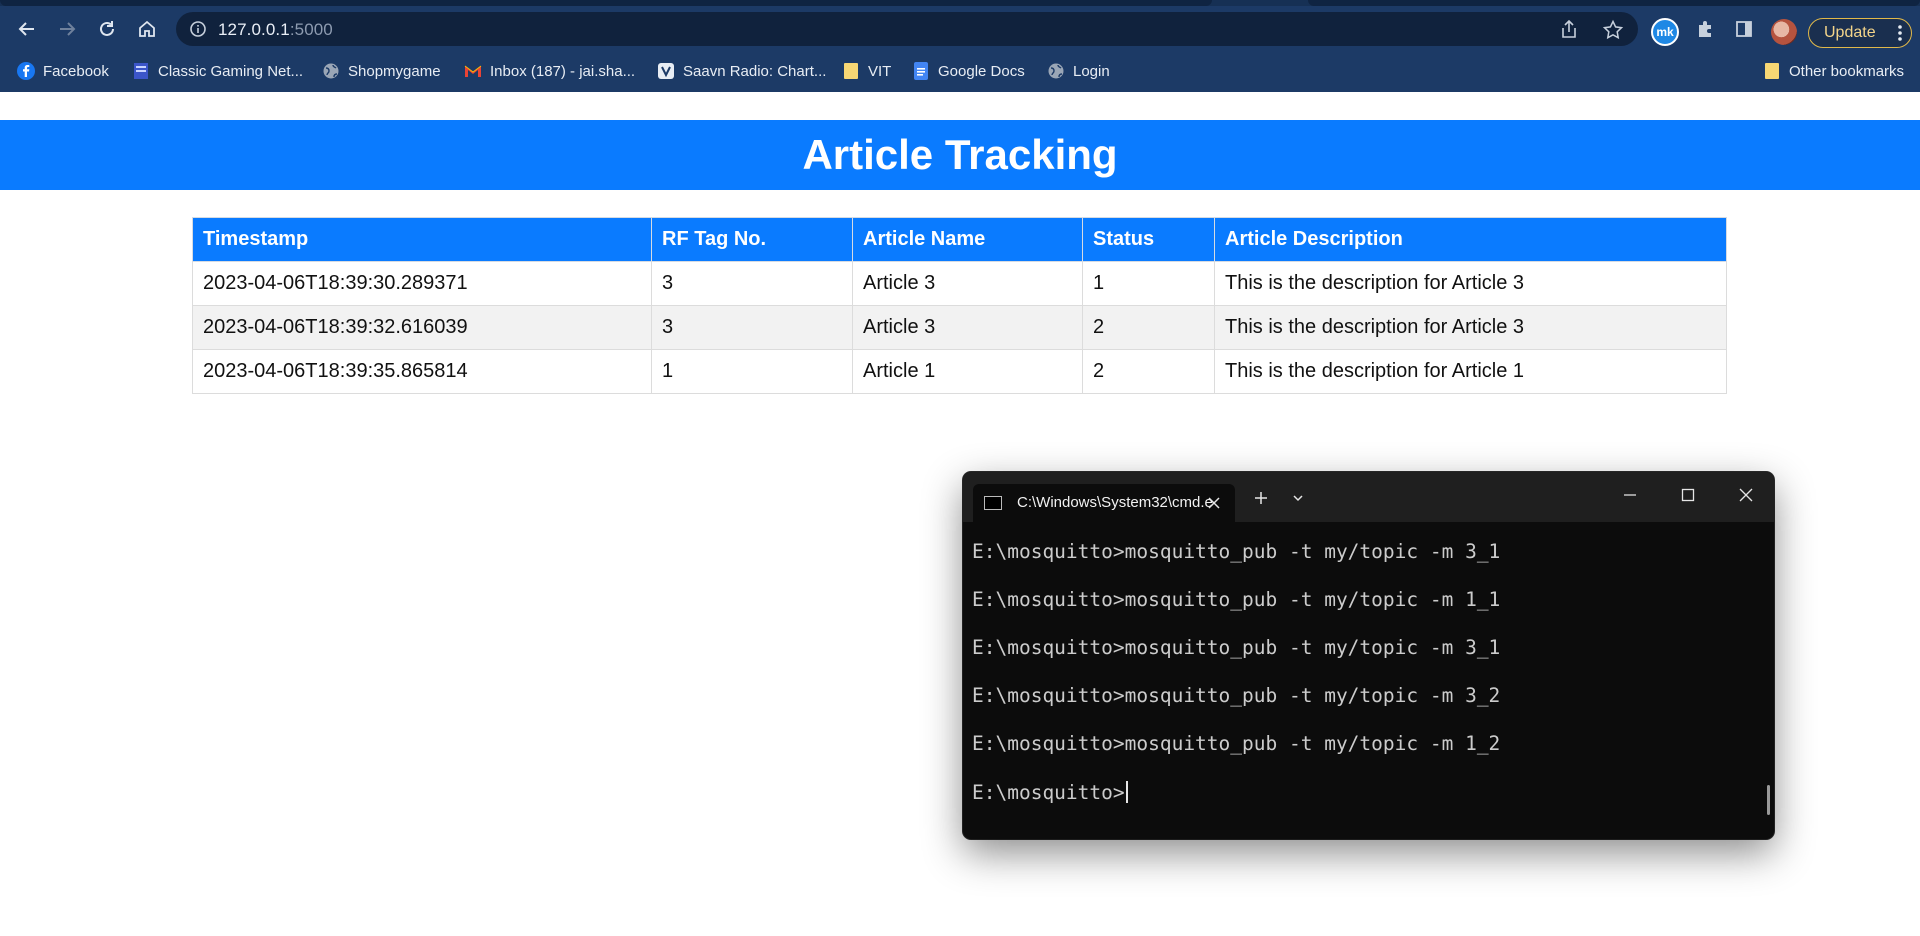  What do you see at coordinates (1614, 3) in the screenshot?
I see `tab-edge` at bounding box center [1614, 3].